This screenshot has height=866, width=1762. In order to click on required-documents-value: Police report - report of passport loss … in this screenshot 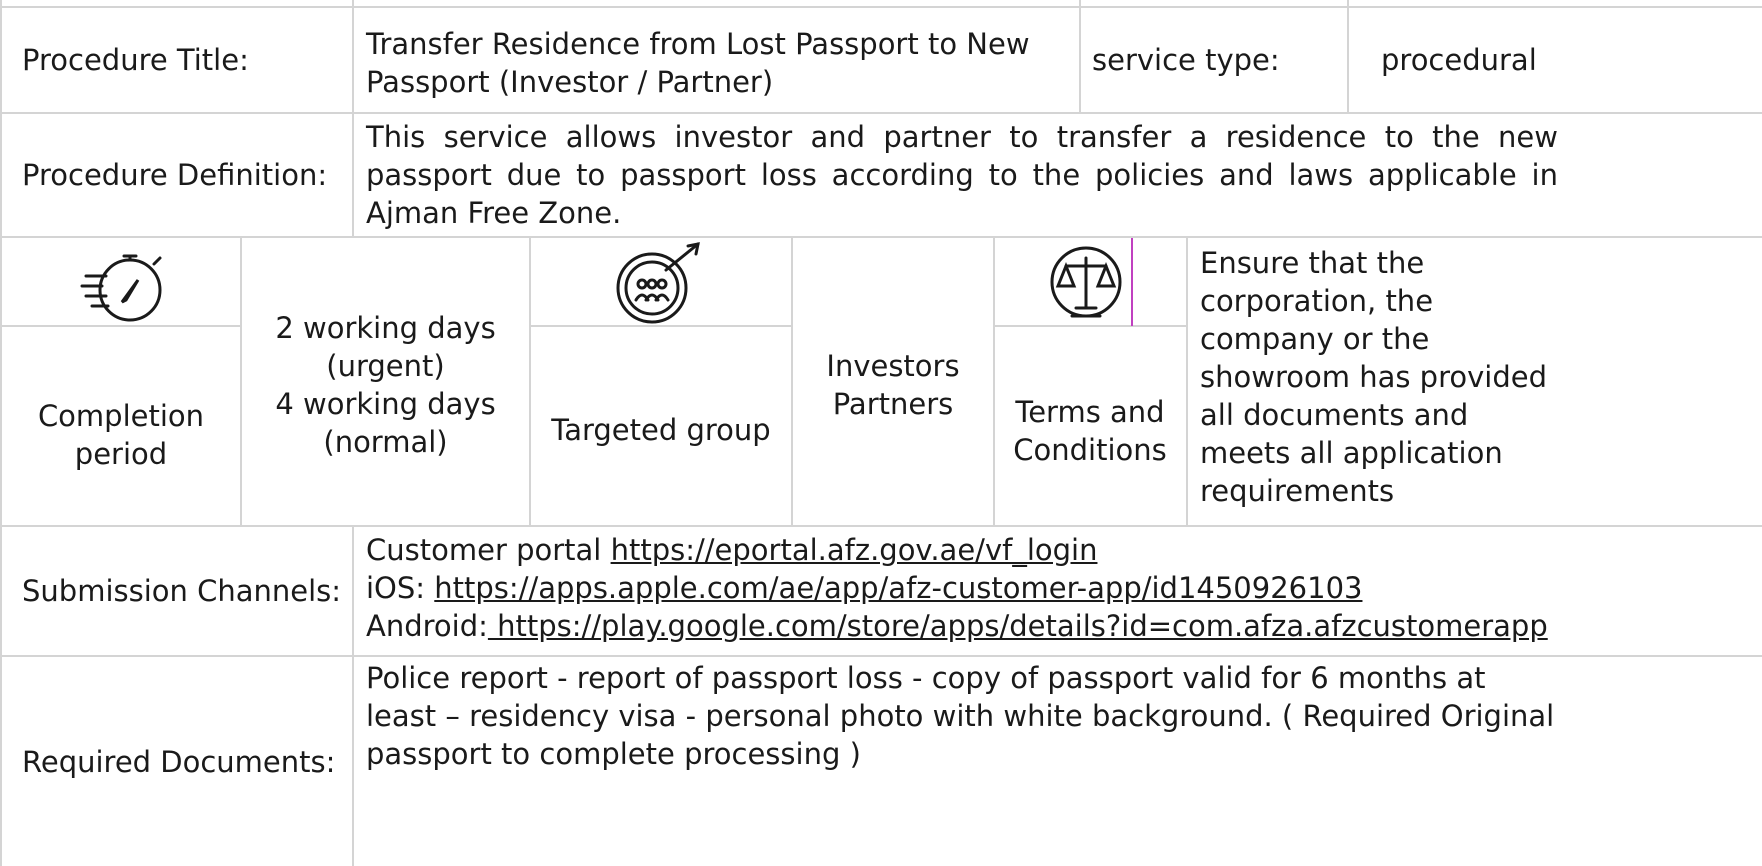, I will do `click(960, 716)`.